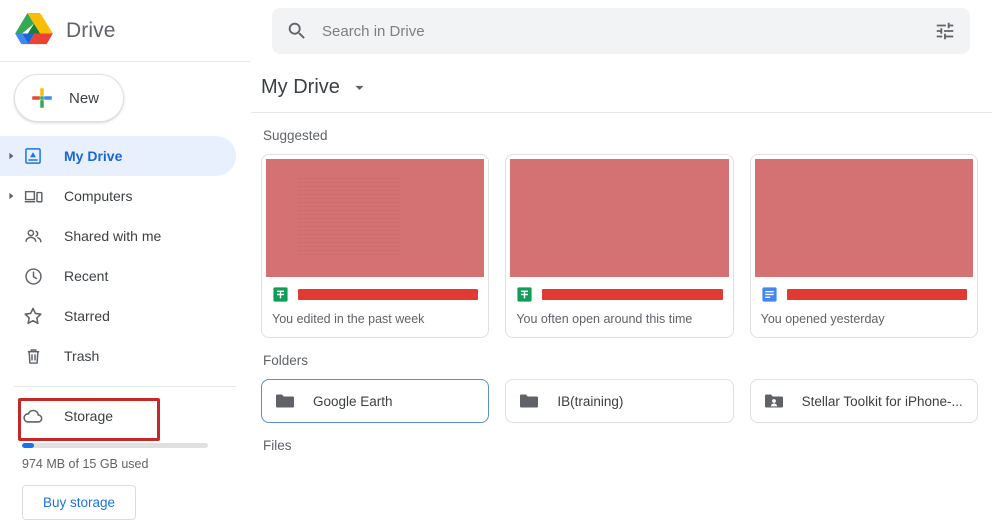 This screenshot has height=524, width=992. What do you see at coordinates (118, 316) in the screenshot?
I see `sidebar-item-starred: Starred` at bounding box center [118, 316].